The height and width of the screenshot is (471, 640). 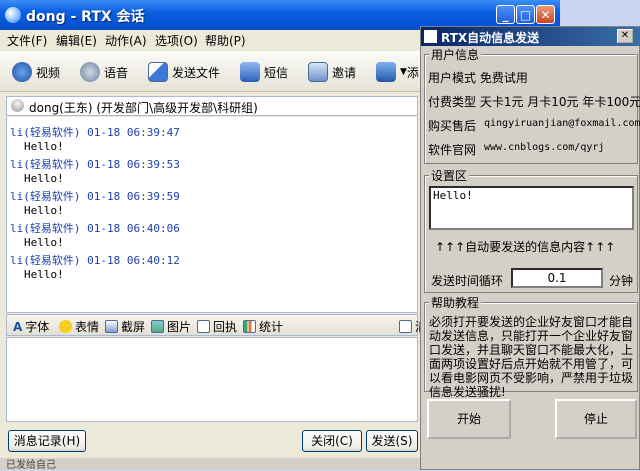 What do you see at coordinates (31, 465) in the screenshot?
I see `status-text: 已发给自己` at bounding box center [31, 465].